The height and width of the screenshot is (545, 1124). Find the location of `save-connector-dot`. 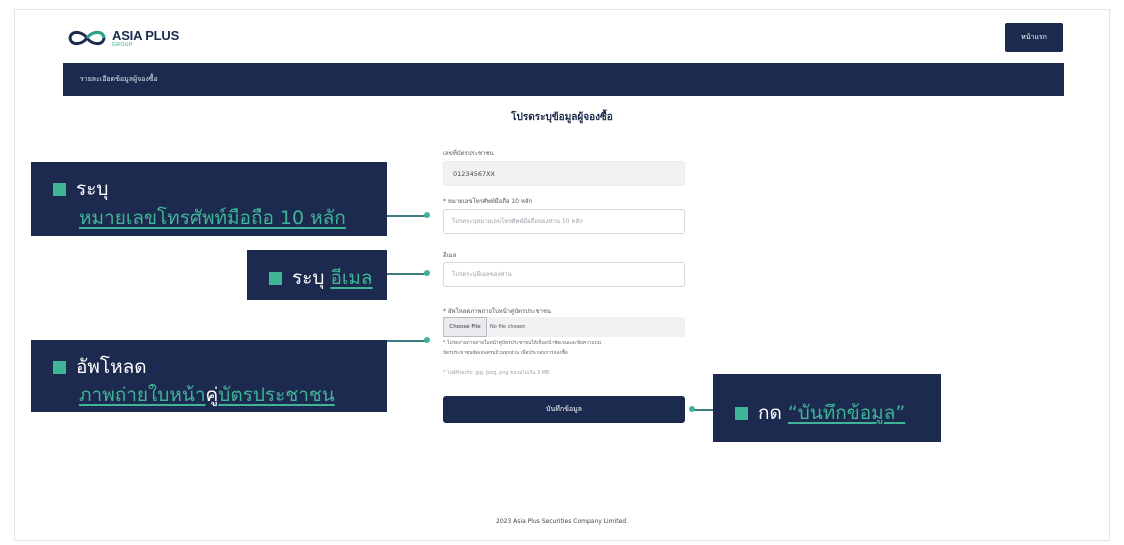

save-connector-dot is located at coordinates (692, 409).